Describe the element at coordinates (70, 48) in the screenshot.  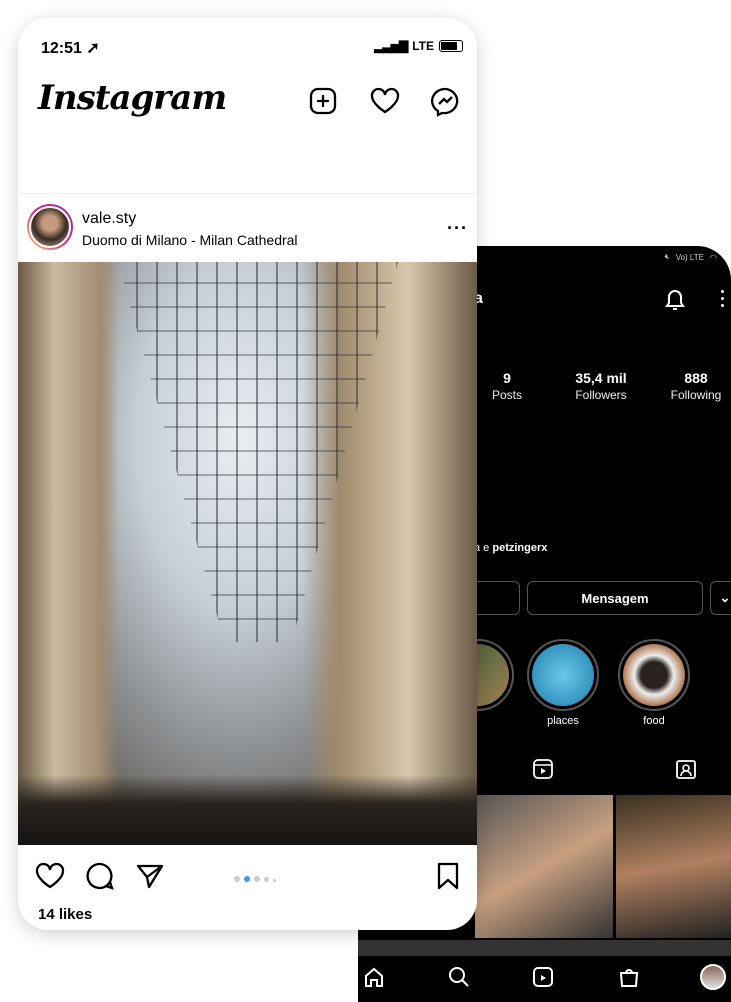
I see `status-time: 12:51 ➚` at that location.